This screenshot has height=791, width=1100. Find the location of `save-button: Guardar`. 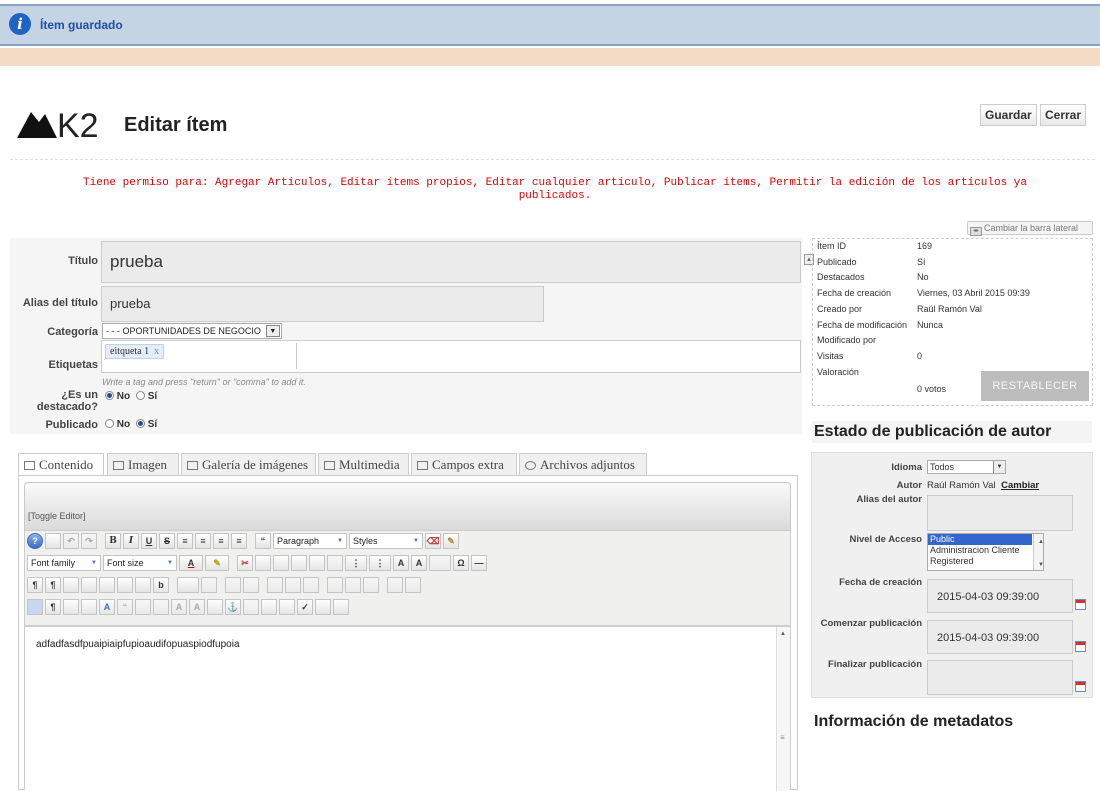

save-button: Guardar is located at coordinates (1008, 115).